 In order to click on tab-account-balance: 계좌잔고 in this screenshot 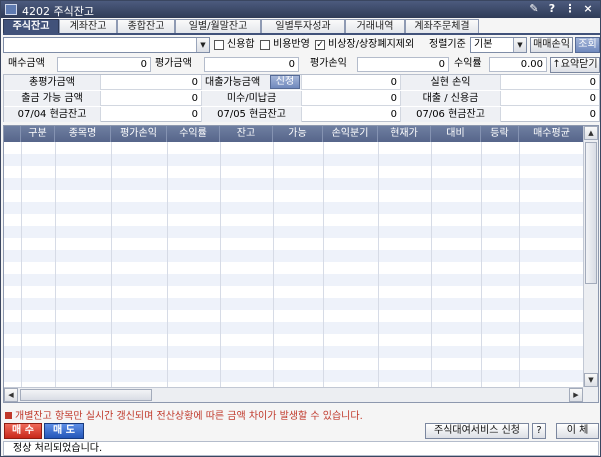, I will do `click(88, 26)`.